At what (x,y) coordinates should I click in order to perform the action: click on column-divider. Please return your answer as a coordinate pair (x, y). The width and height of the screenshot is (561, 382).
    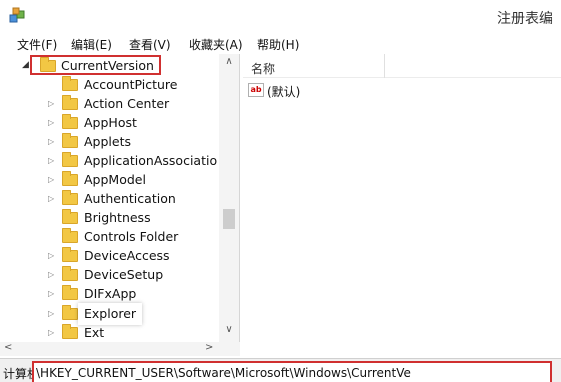
    Looking at the image, I should click on (384, 66).